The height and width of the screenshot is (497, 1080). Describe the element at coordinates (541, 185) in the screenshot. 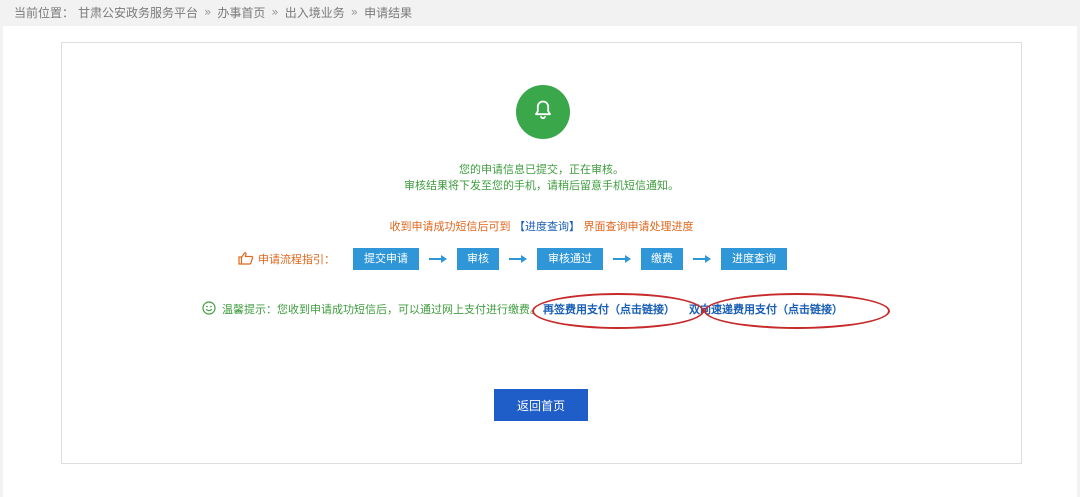

I see `result-message-line2: 审核结果将下发至您的手机，请稍后留意手机短信通知。` at that location.